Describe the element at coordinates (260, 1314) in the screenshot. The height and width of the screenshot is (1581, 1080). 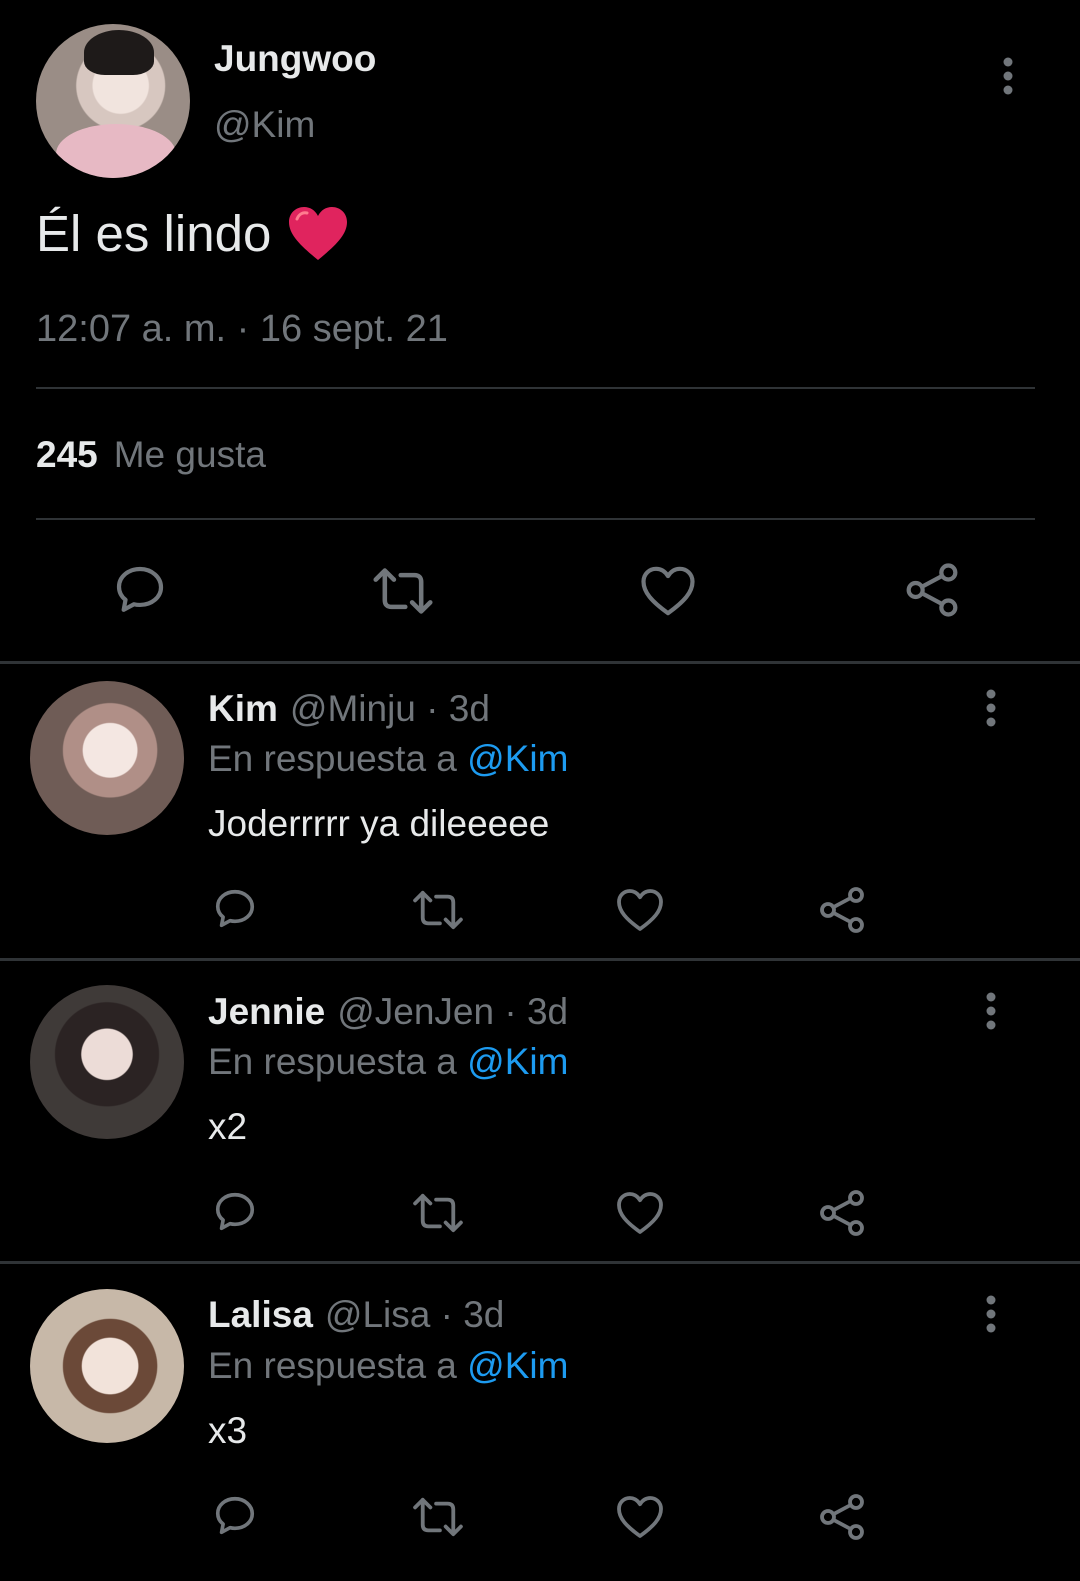
I see `reply-author-name: Lalisa` at that location.